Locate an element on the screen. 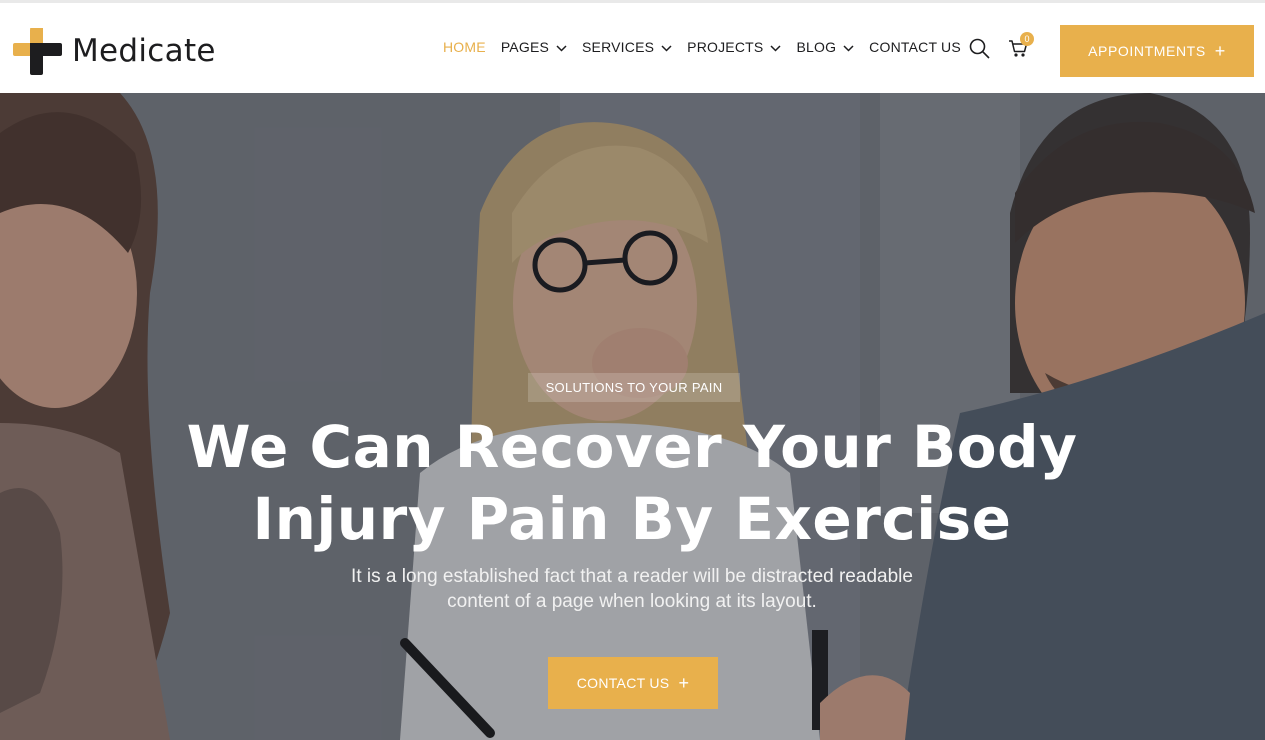 Image resolution: width=1265 pixels, height=740 pixels. cart-button: 0 is located at coordinates (1021, 47).